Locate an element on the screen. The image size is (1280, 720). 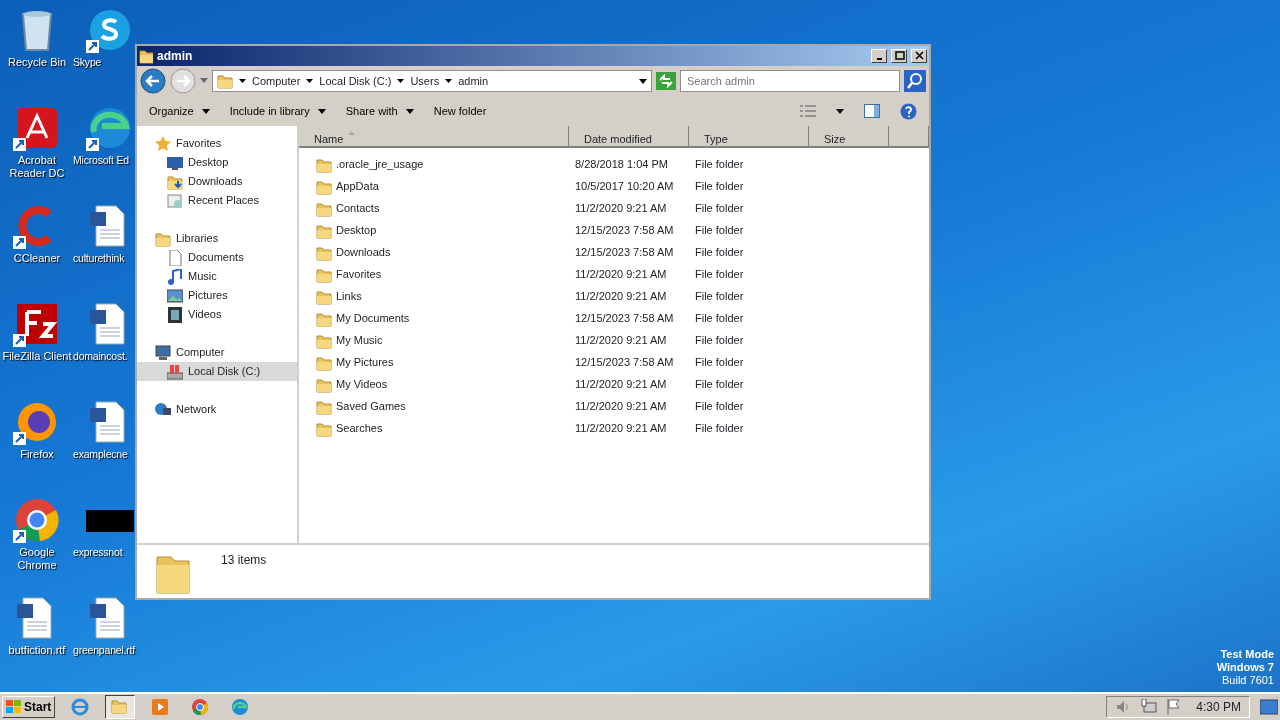
desktop-icon-label: CCleaner is located at coordinates (37, 258).